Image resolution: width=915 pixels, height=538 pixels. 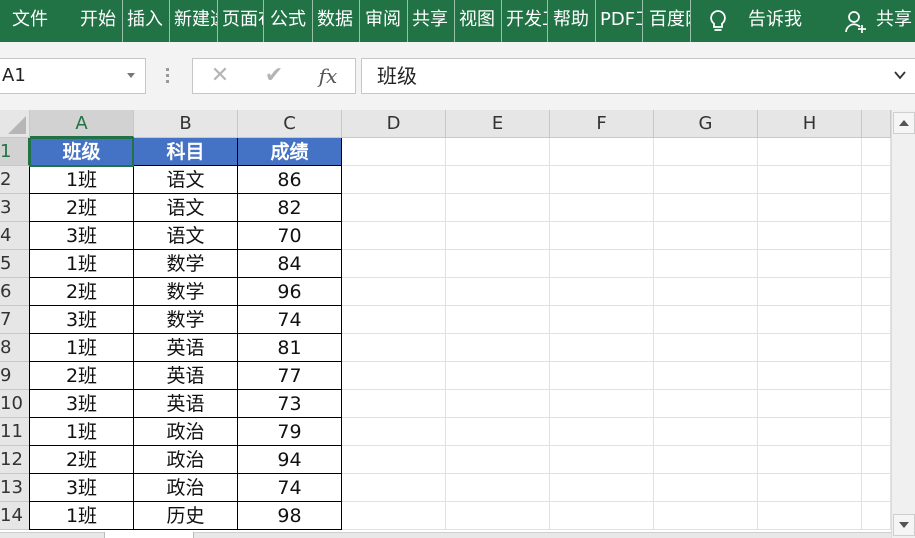 What do you see at coordinates (290, 292) in the screenshot?
I see `table-cell: 96` at bounding box center [290, 292].